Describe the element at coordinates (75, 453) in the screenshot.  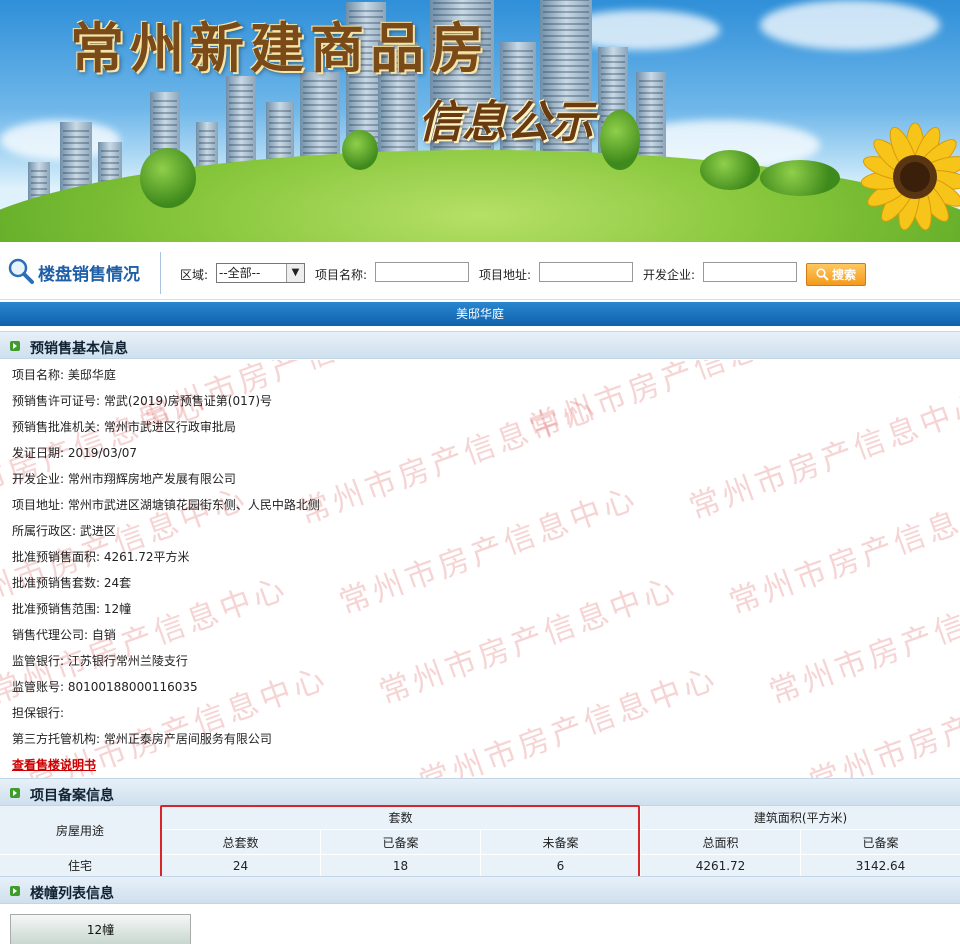
I see `info-issue-date: 发证日期: 2019/03/07` at that location.